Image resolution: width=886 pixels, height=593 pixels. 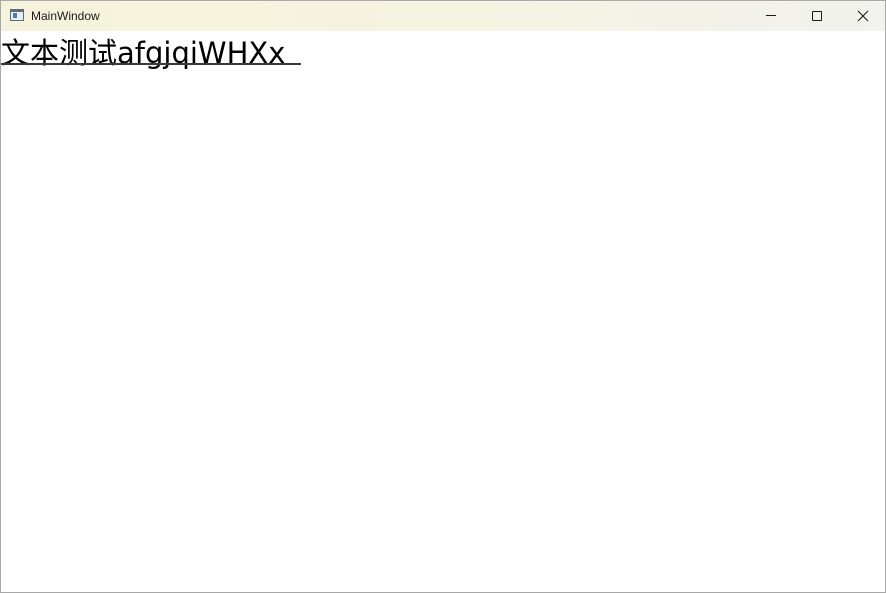 I want to click on maximize-button, so click(x=817, y=16).